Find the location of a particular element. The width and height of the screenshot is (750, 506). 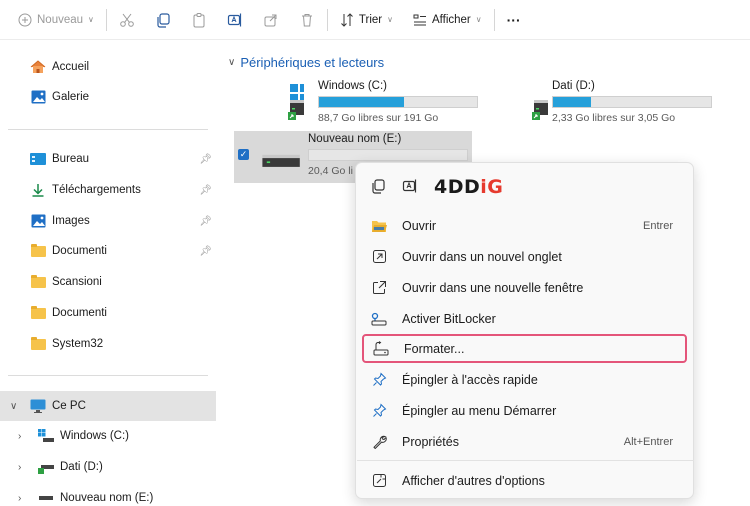

drive-tile-d: Dati (D:) 2,33 Go libres sur 3,05 Go is located at coordinates (606, 103).